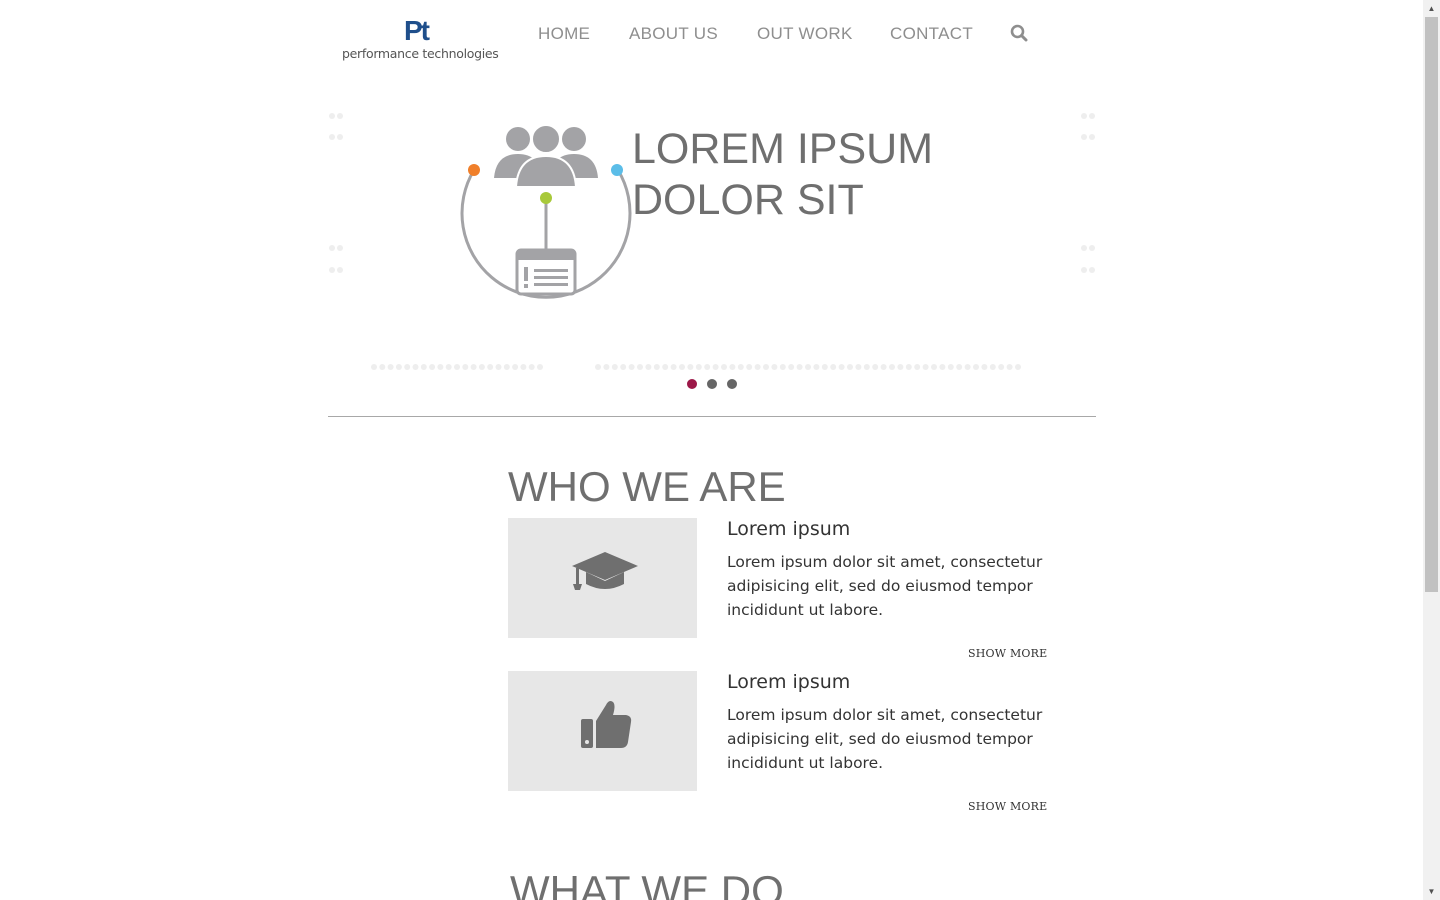 The width and height of the screenshot is (1440, 900). I want to click on nav-about-us: ABOUT US, so click(673, 34).